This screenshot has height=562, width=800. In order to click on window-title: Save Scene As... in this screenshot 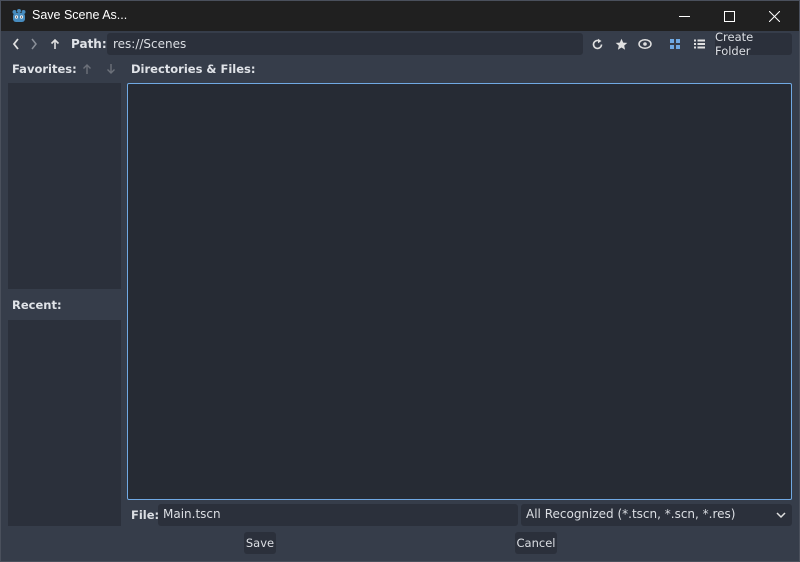, I will do `click(80, 15)`.